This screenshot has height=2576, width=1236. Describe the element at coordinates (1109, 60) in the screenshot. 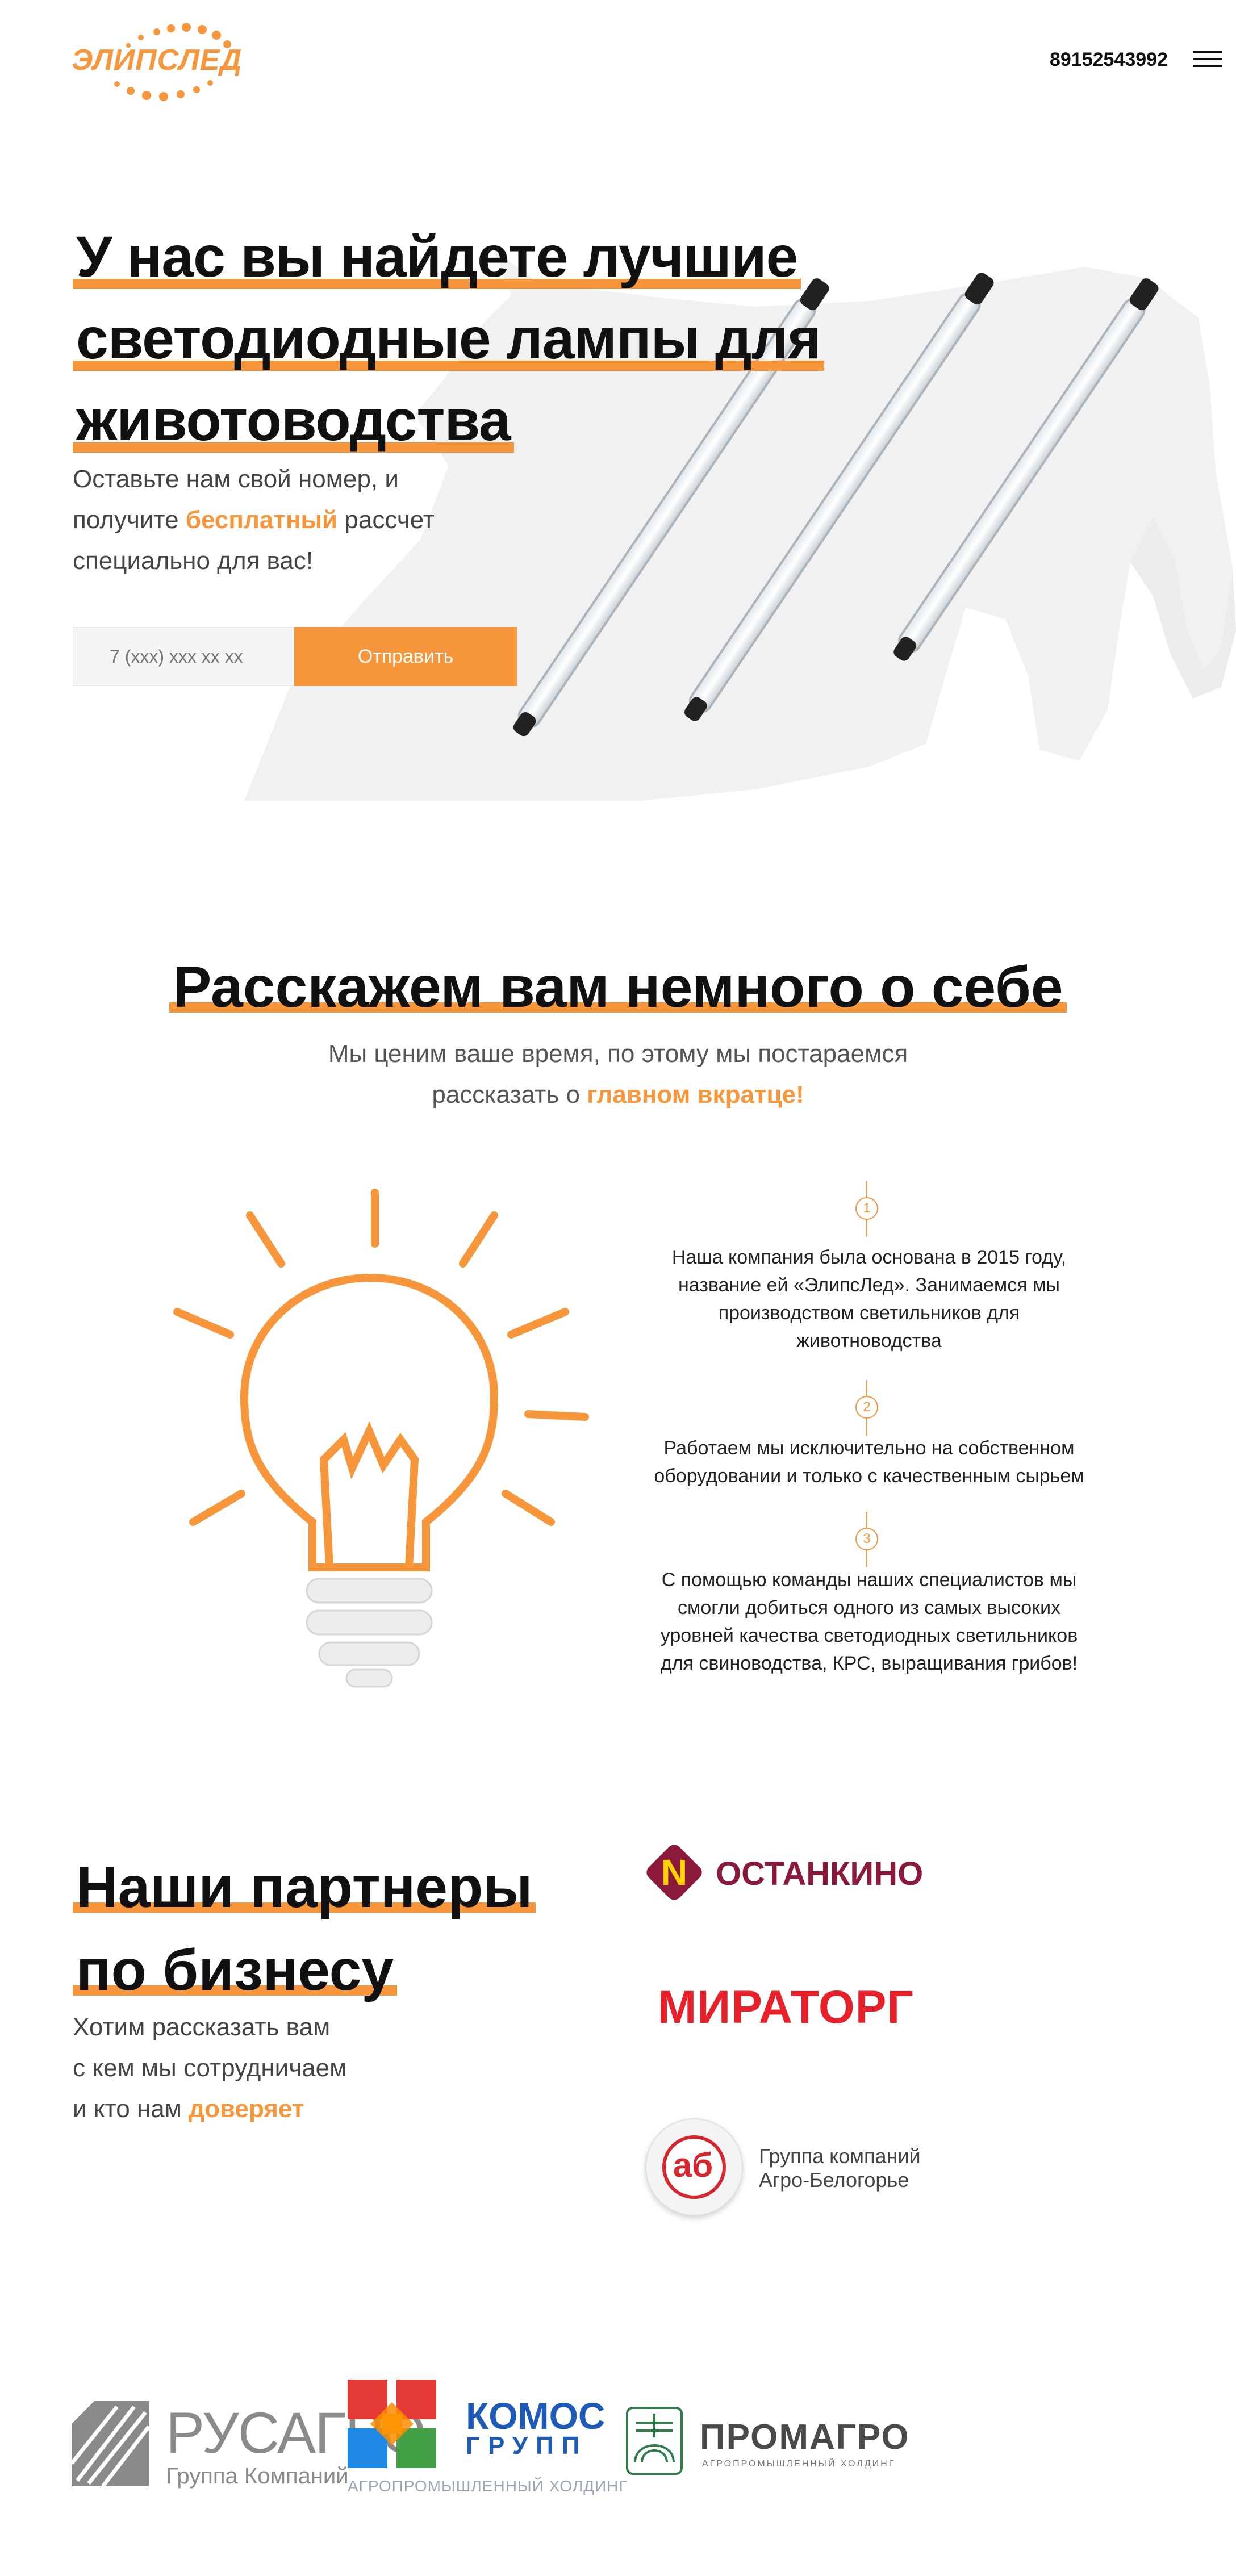

I see `header-phone: 89152543992` at that location.